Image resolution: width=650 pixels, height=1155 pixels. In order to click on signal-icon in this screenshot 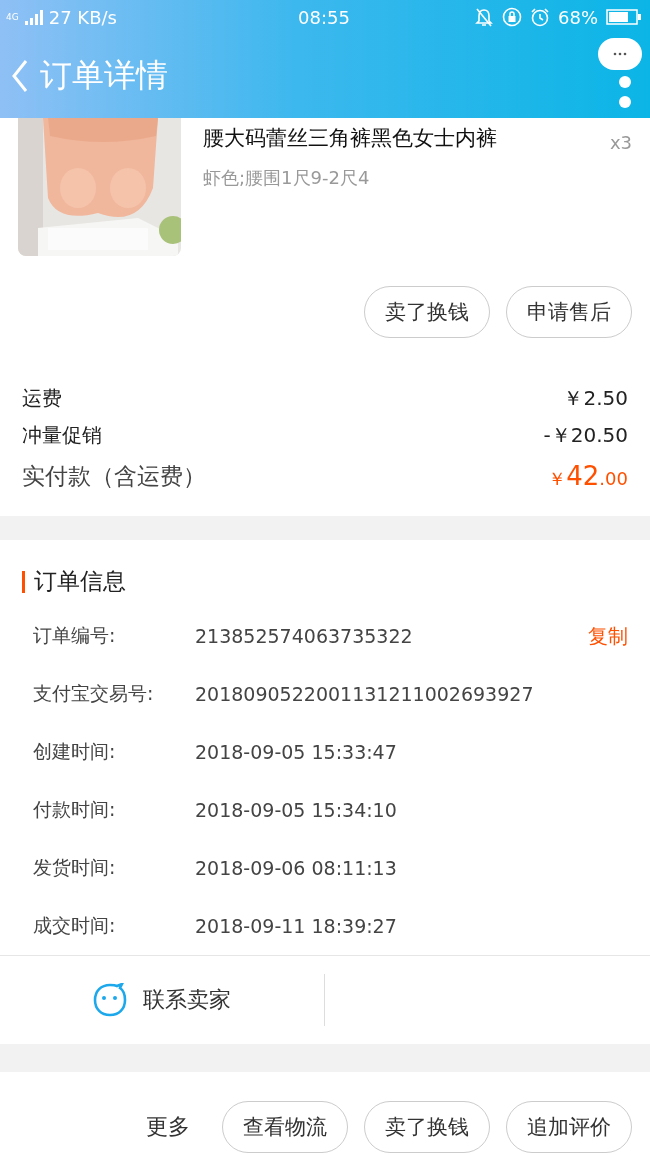, I will do `click(33, 17)`.